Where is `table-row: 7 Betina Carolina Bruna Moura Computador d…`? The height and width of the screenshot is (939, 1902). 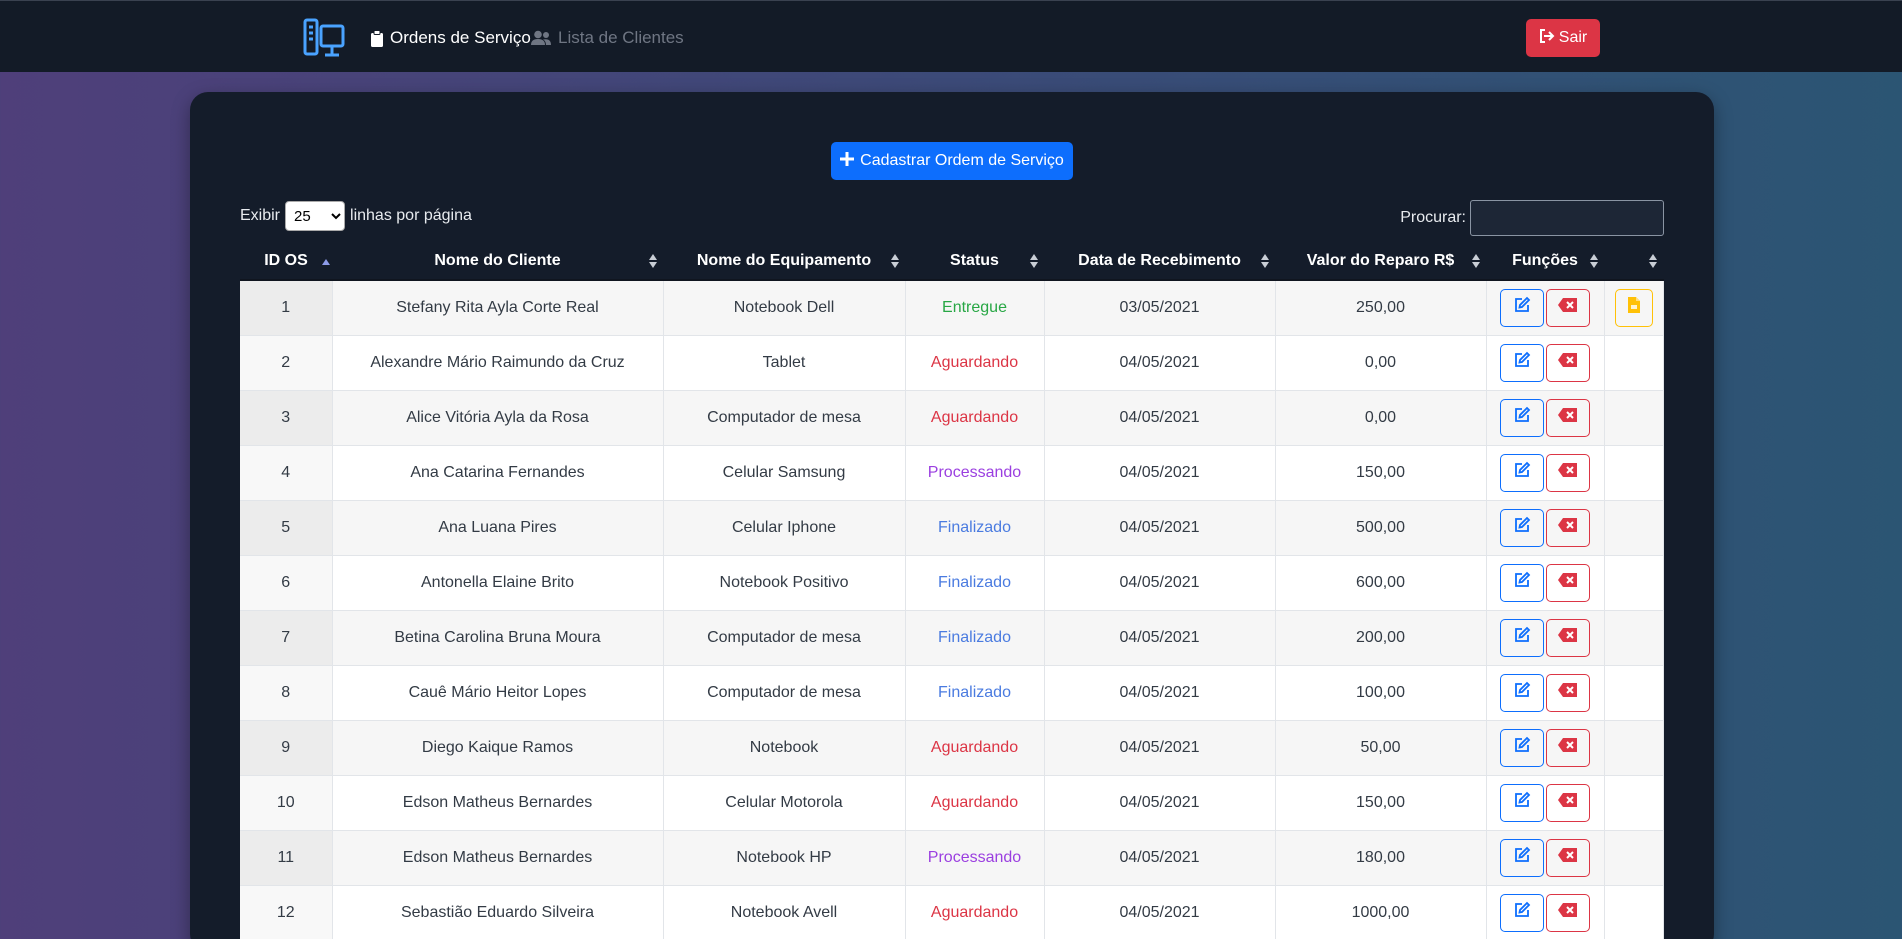 table-row: 7 Betina Carolina Bruna Moura Computador d… is located at coordinates (952, 638).